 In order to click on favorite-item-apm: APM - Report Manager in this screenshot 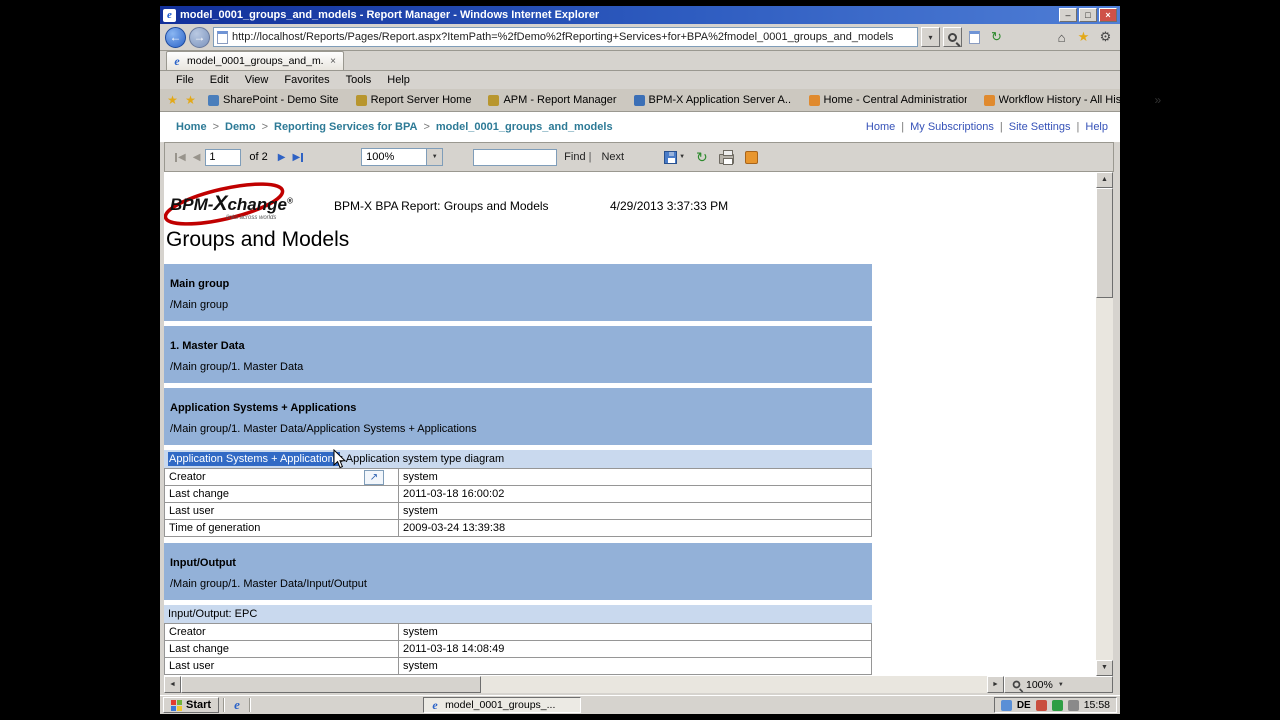, I will do `click(552, 100)`.